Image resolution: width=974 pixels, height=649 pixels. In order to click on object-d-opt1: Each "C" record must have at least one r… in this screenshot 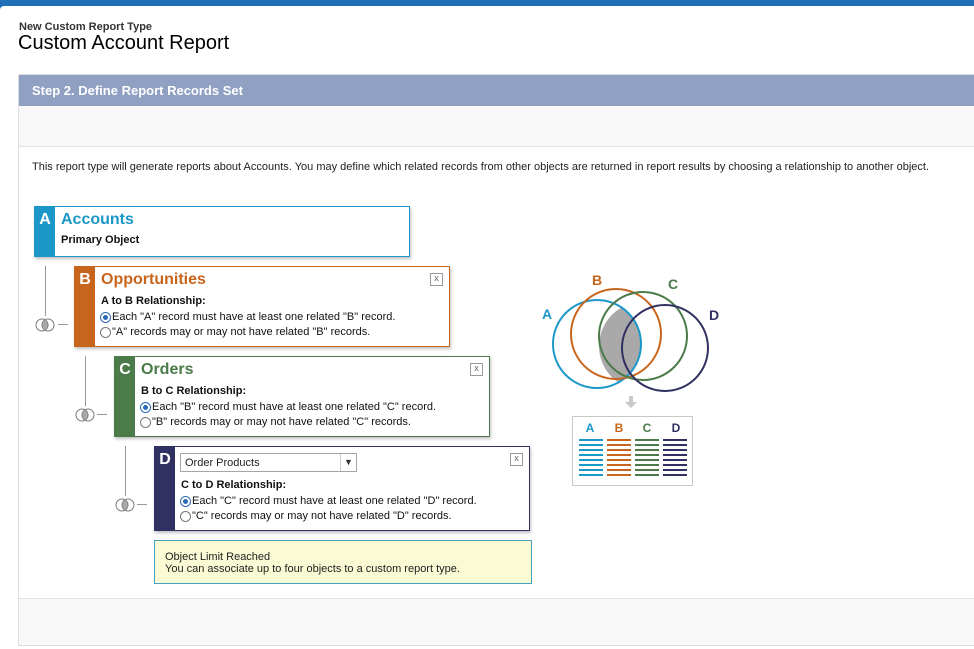, I will do `click(328, 501)`.